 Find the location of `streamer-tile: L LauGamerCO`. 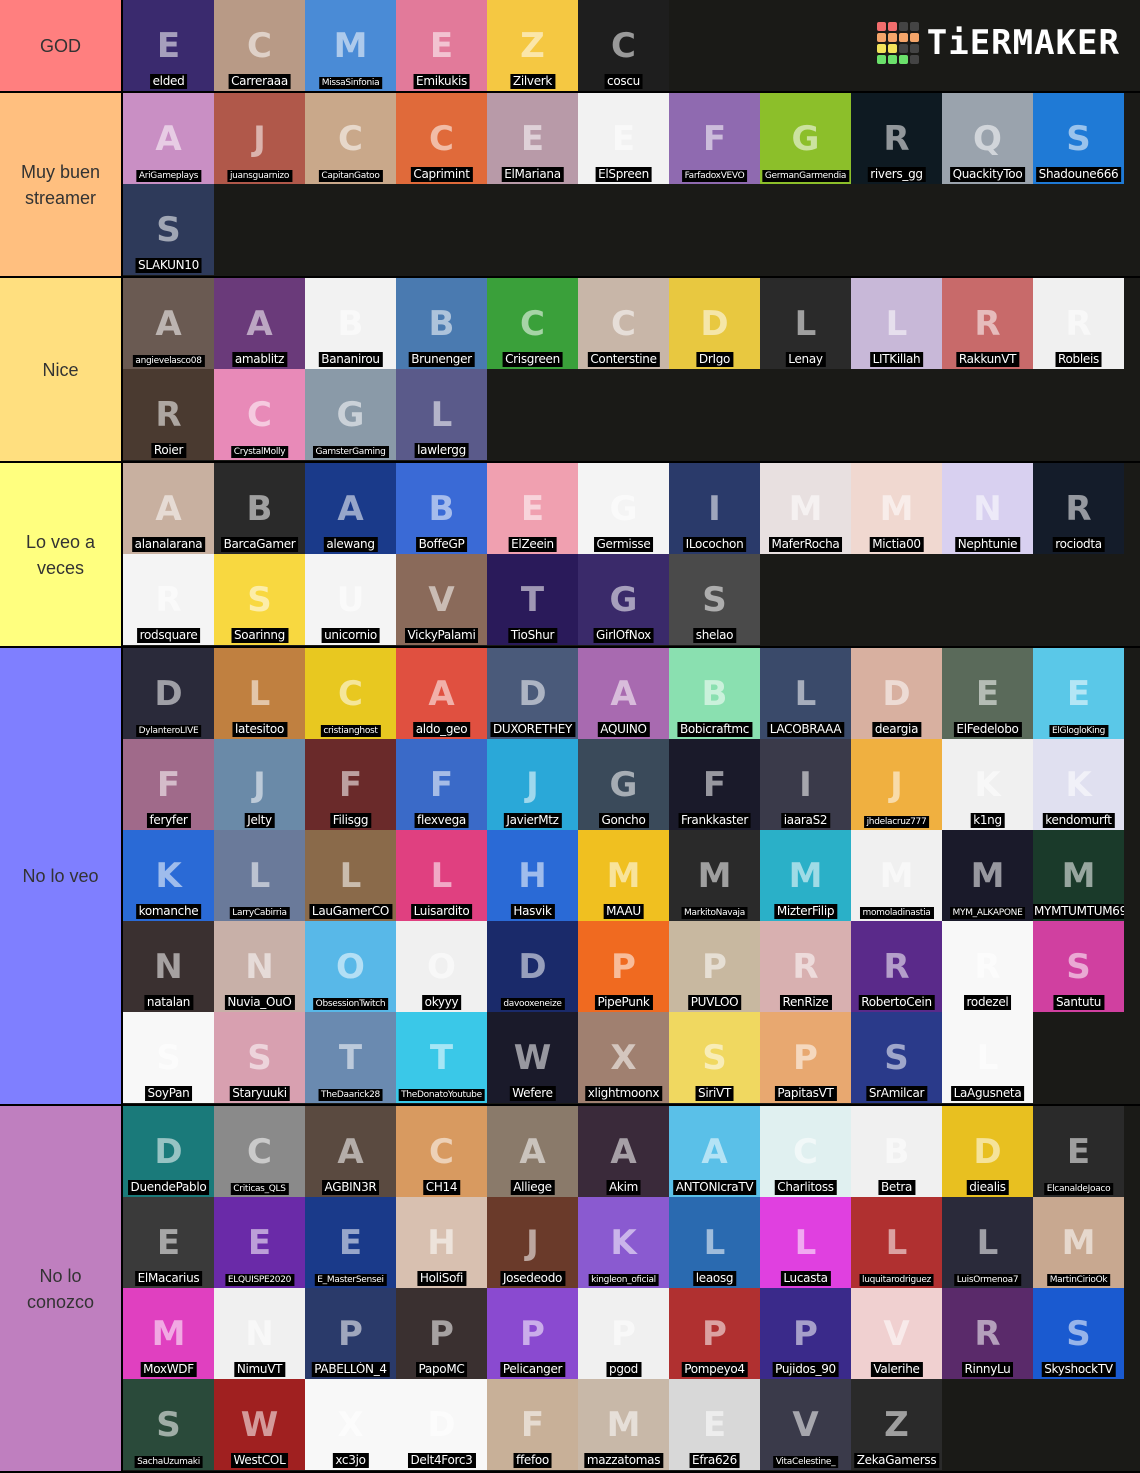

streamer-tile: L LauGamerCO is located at coordinates (350, 875).